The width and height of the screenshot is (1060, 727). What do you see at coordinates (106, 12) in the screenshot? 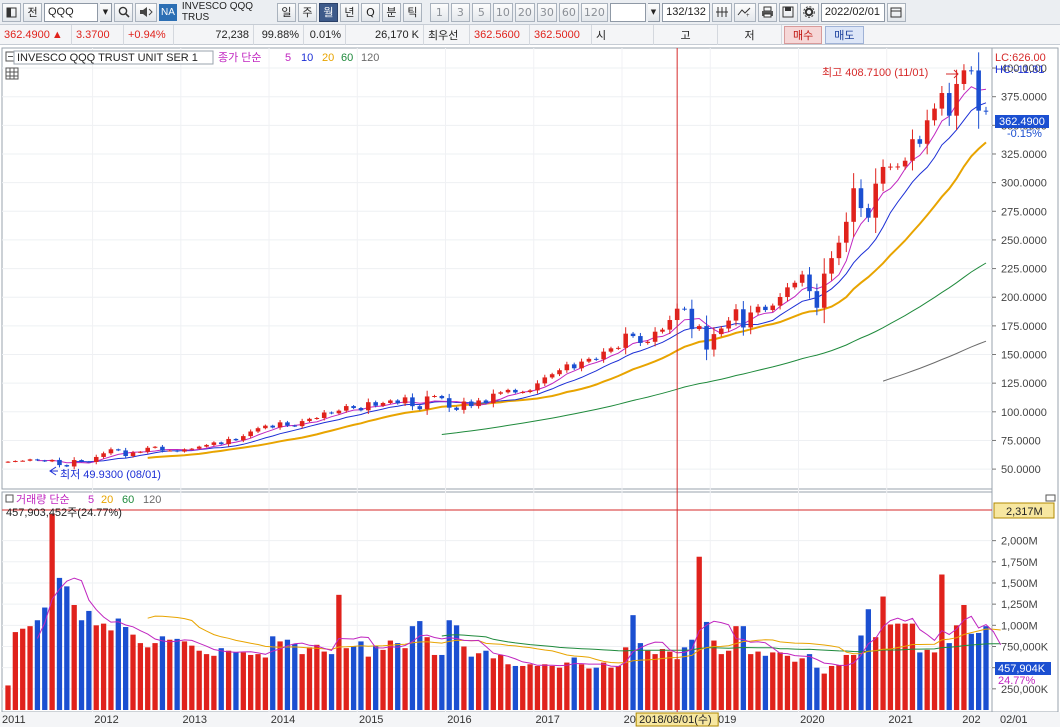
I see `symbol-dropdown-icon: ▼` at bounding box center [106, 12].